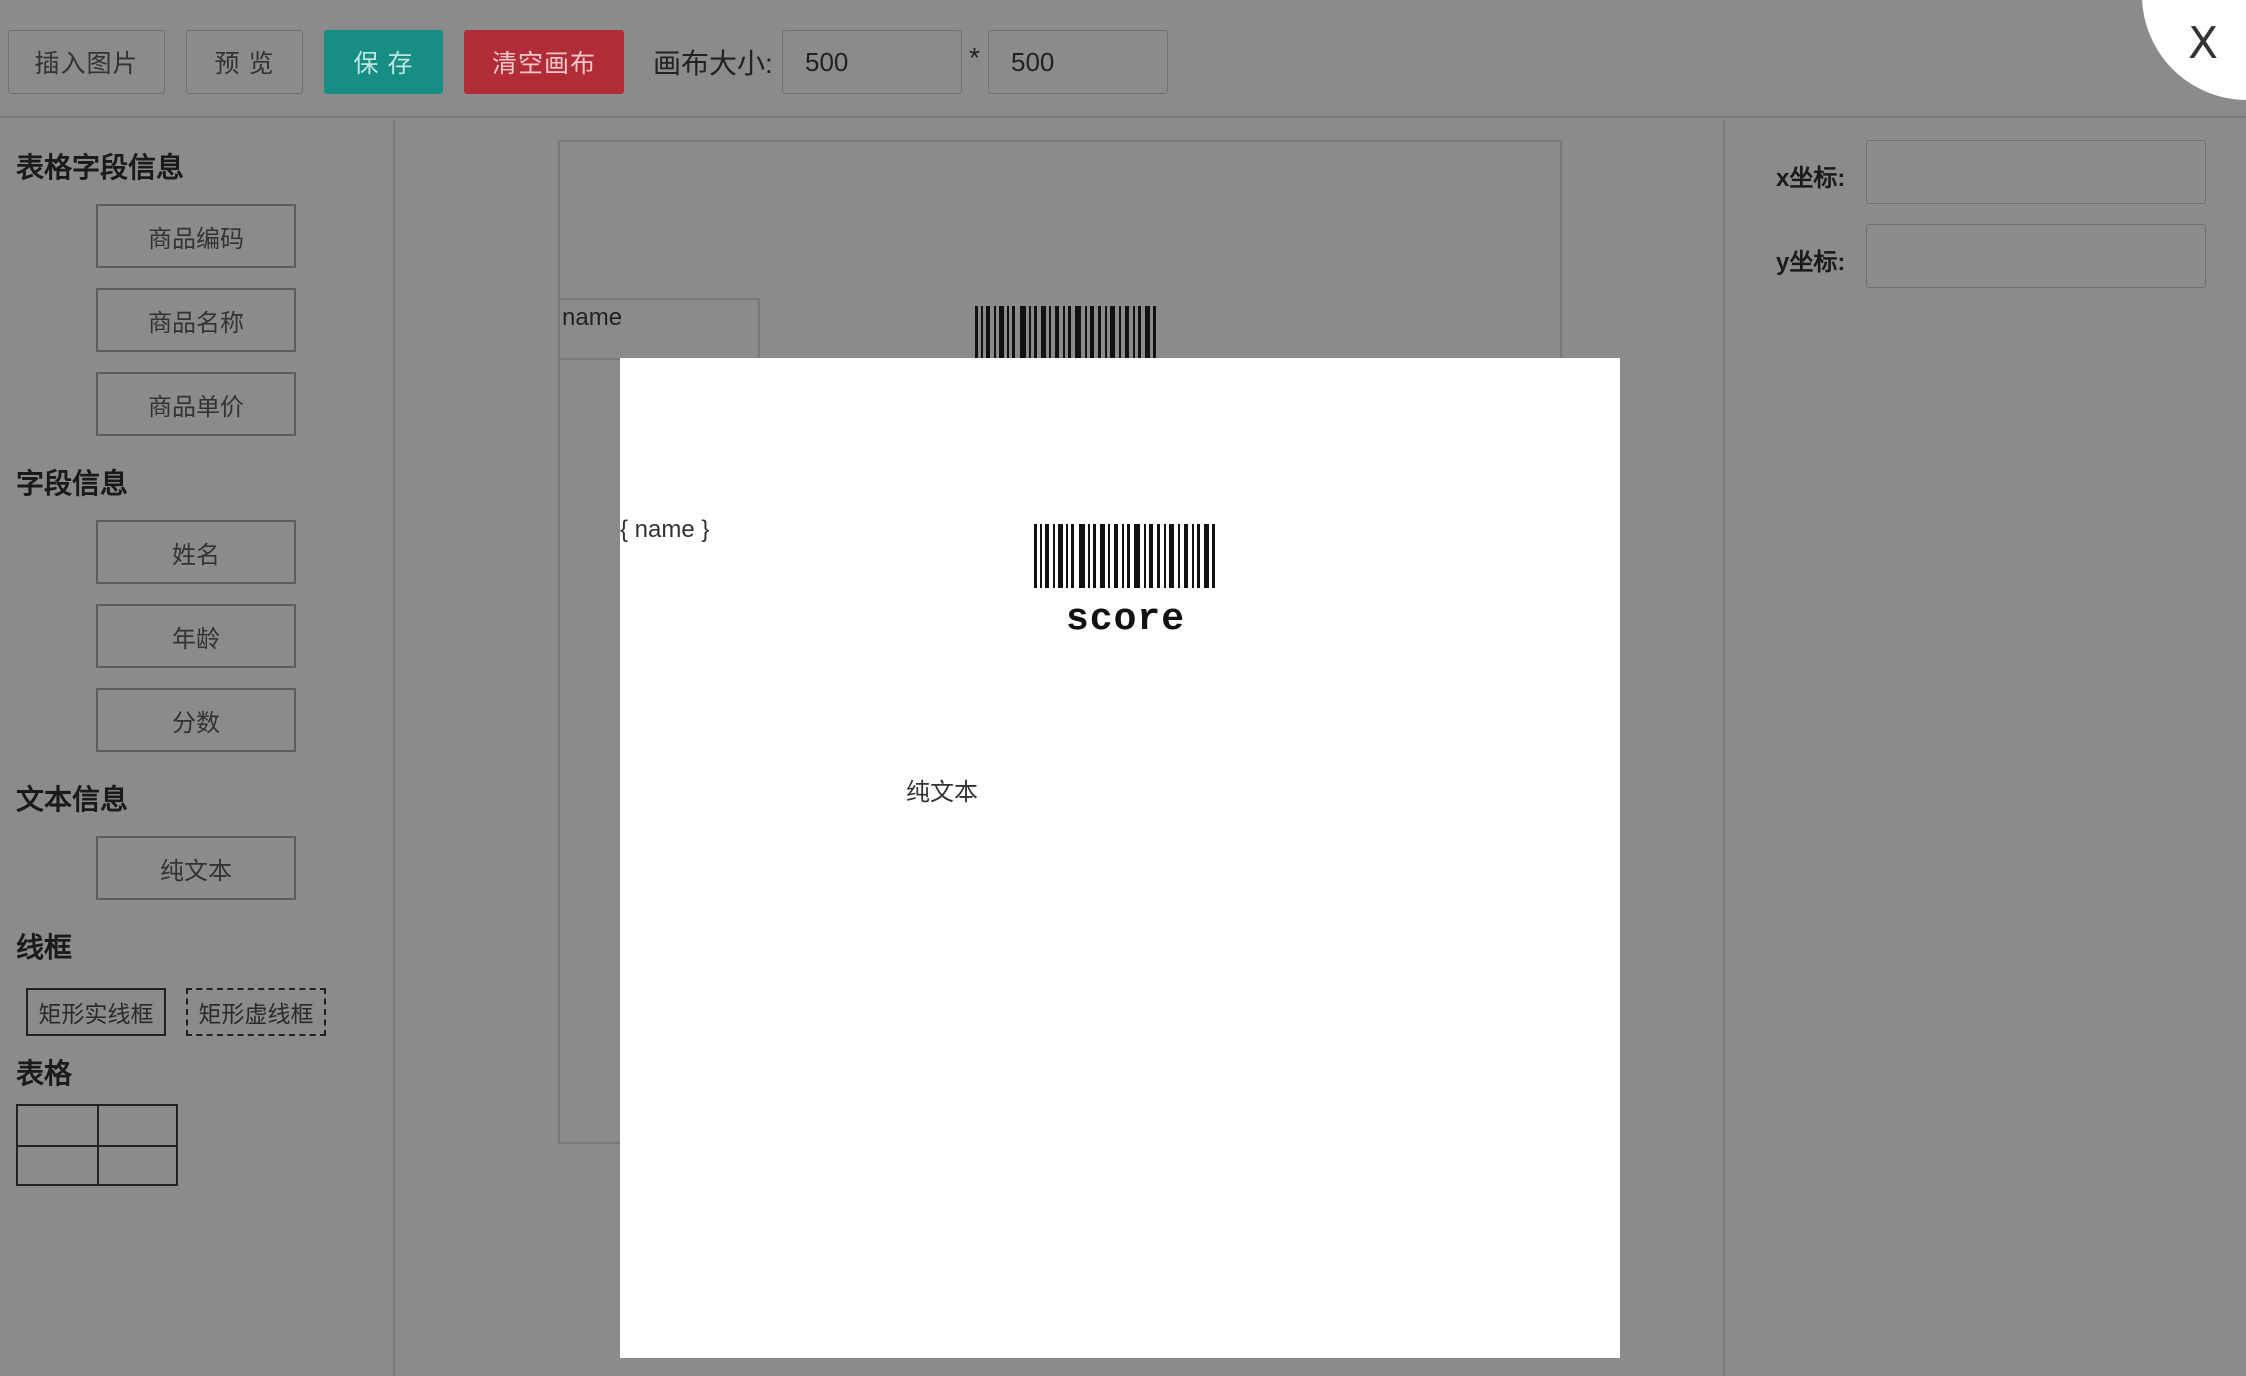  I want to click on toolbar: 插入图片 预 览 保 存 清空画布 画布大小: 500 * 500, so click(1123, 59).